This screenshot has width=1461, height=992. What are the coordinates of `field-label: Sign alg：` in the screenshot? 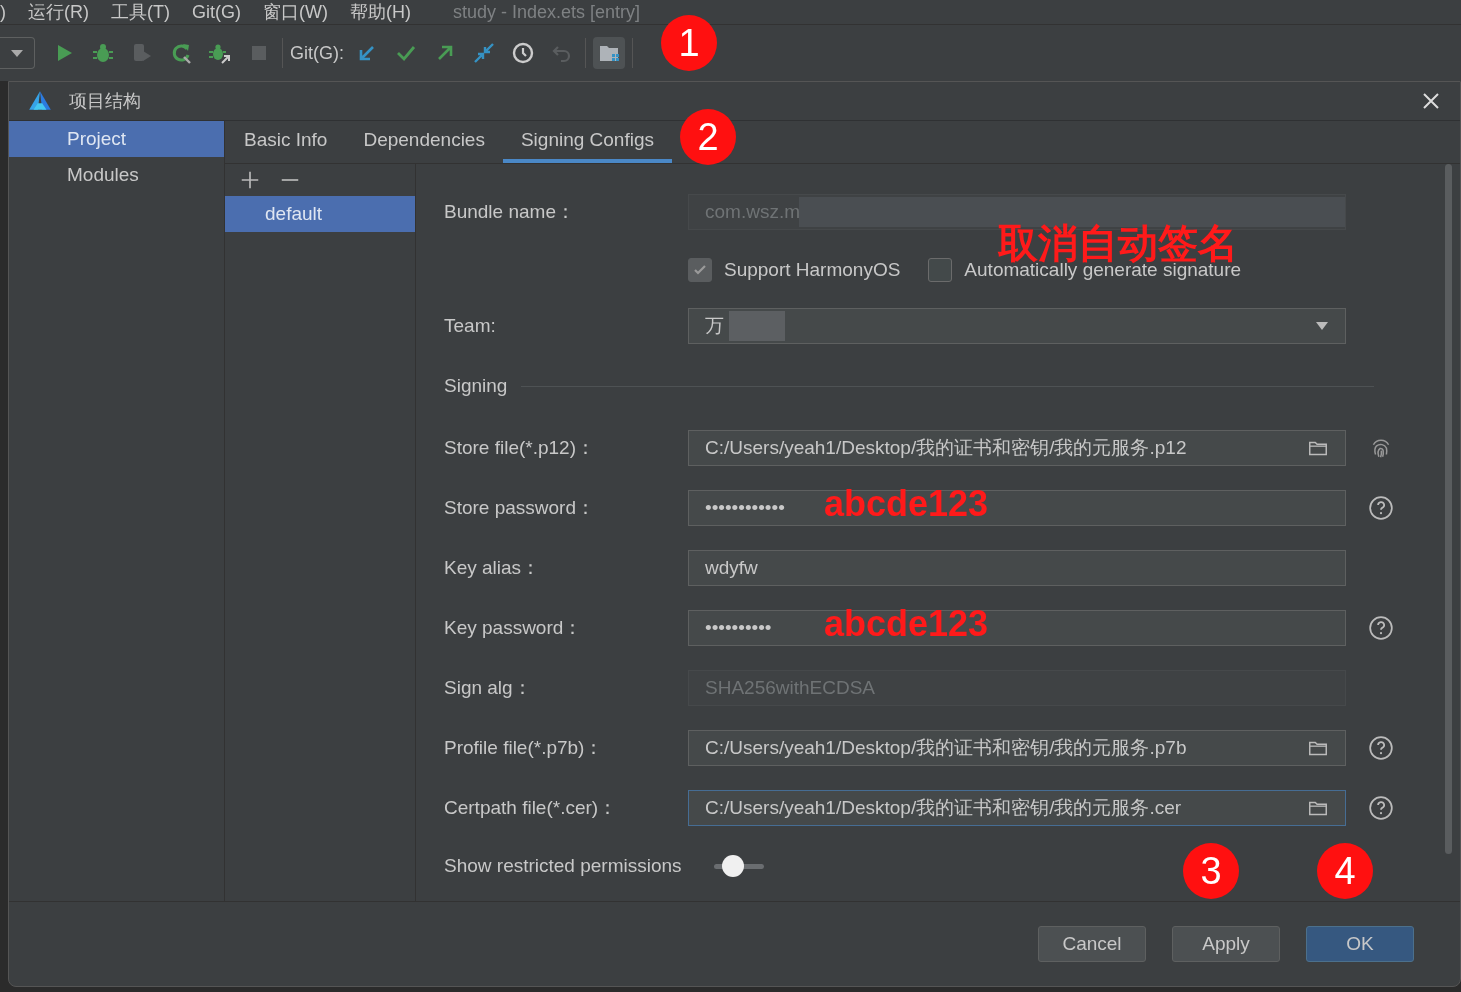 It's located at (488, 688).